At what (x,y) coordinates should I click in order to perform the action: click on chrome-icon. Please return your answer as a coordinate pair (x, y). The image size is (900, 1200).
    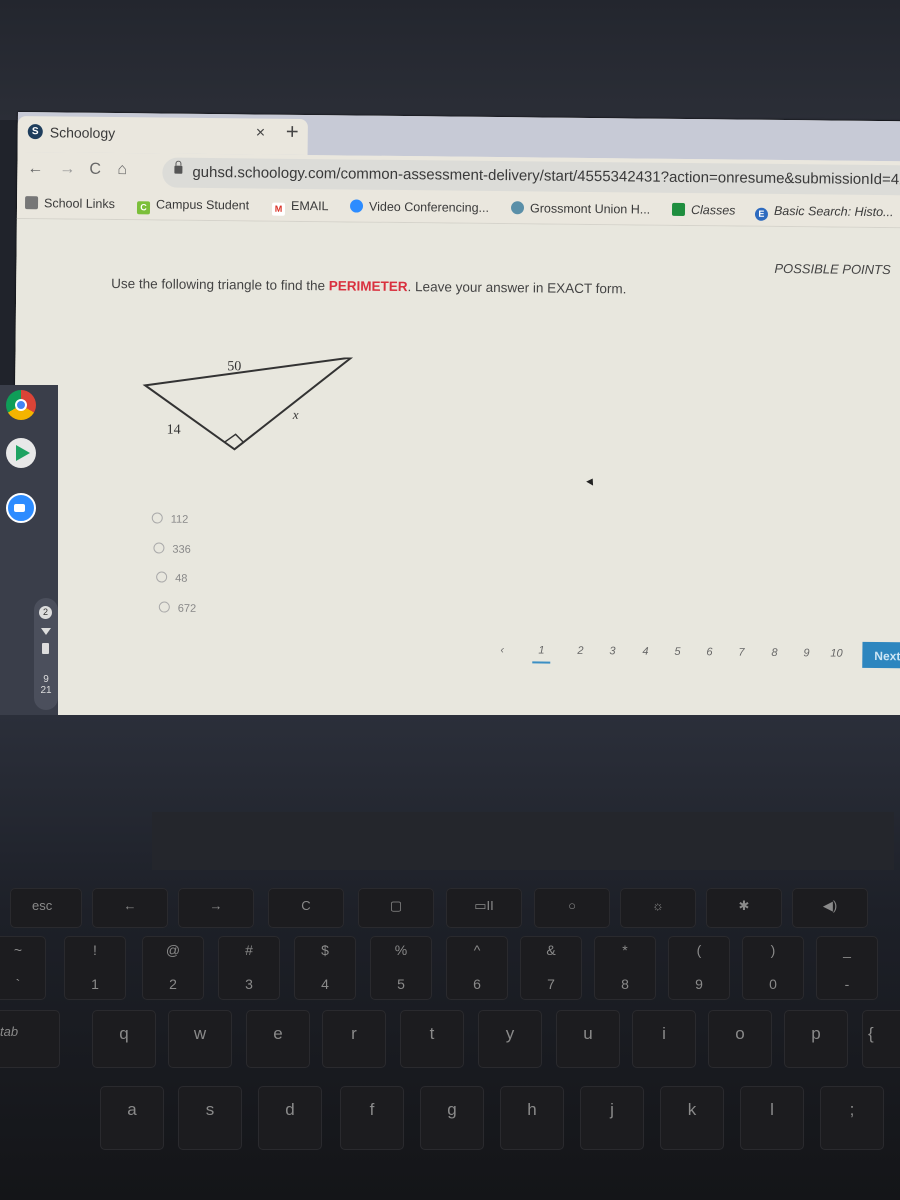
    Looking at the image, I should click on (21, 405).